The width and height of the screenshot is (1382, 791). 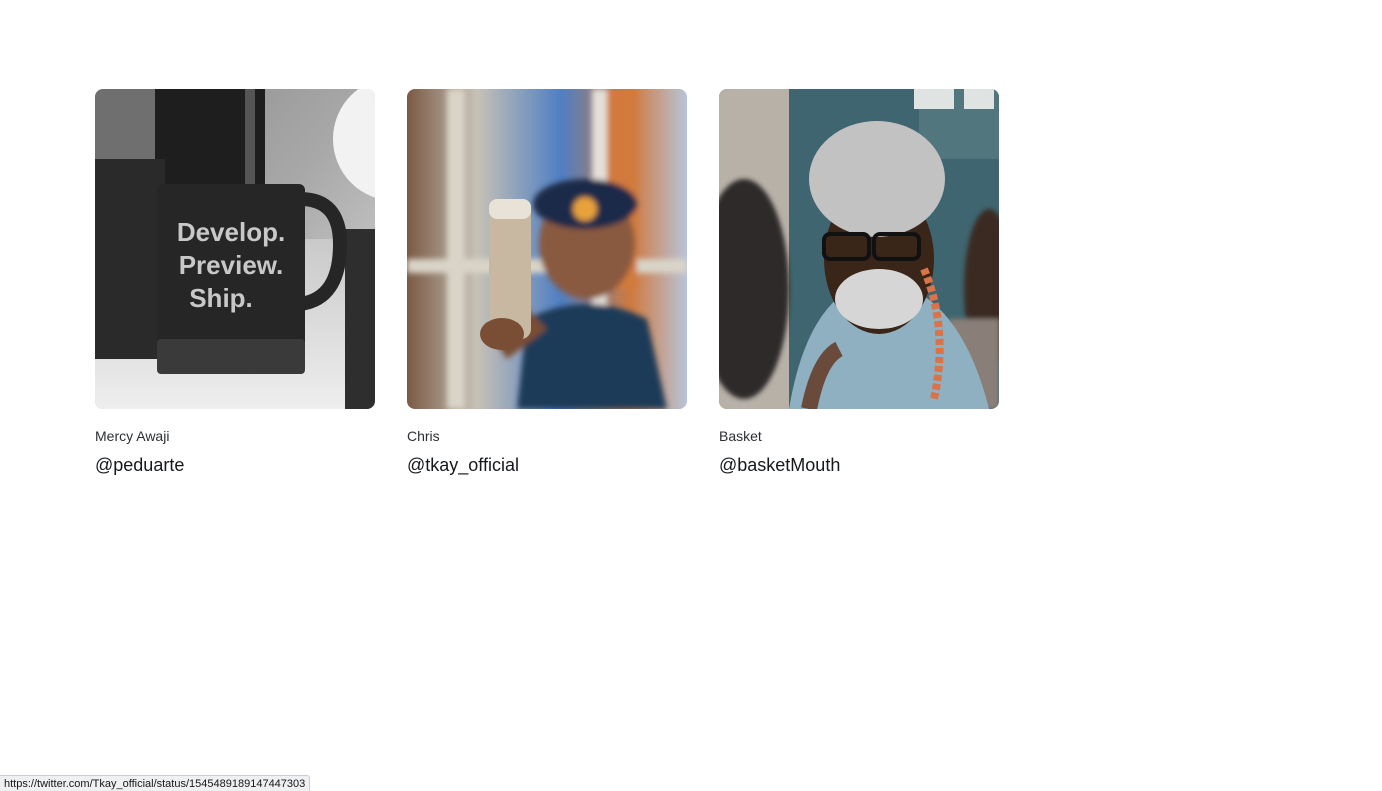 I want to click on profile-name: Mercy Awaji, so click(x=132, y=436).